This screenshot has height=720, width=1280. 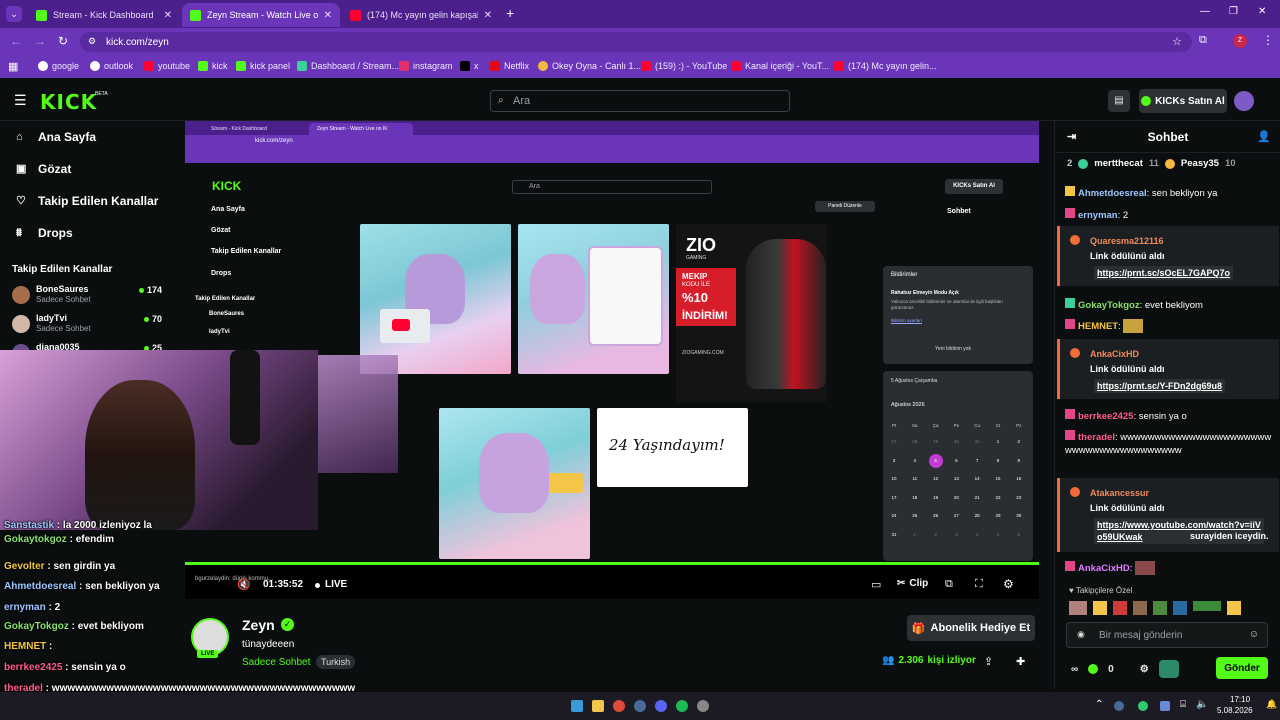 I want to click on bookmark-youtube-159: (159) :) - YouTube, so click(x=684, y=66).